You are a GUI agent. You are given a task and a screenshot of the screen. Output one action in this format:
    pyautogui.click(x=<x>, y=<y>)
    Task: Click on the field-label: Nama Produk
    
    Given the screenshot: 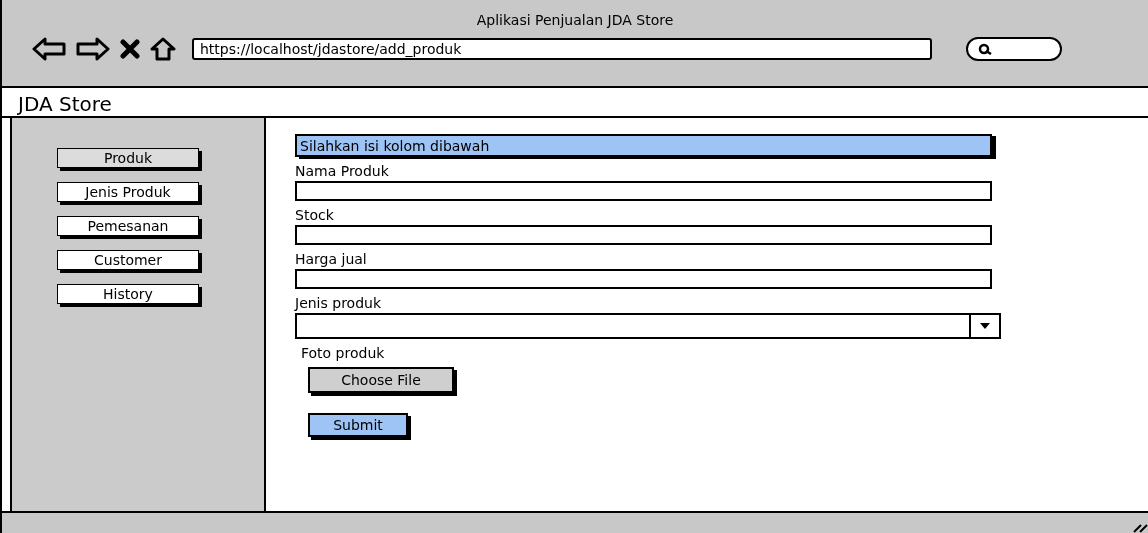 What is the action you would take?
    pyautogui.click(x=342, y=171)
    